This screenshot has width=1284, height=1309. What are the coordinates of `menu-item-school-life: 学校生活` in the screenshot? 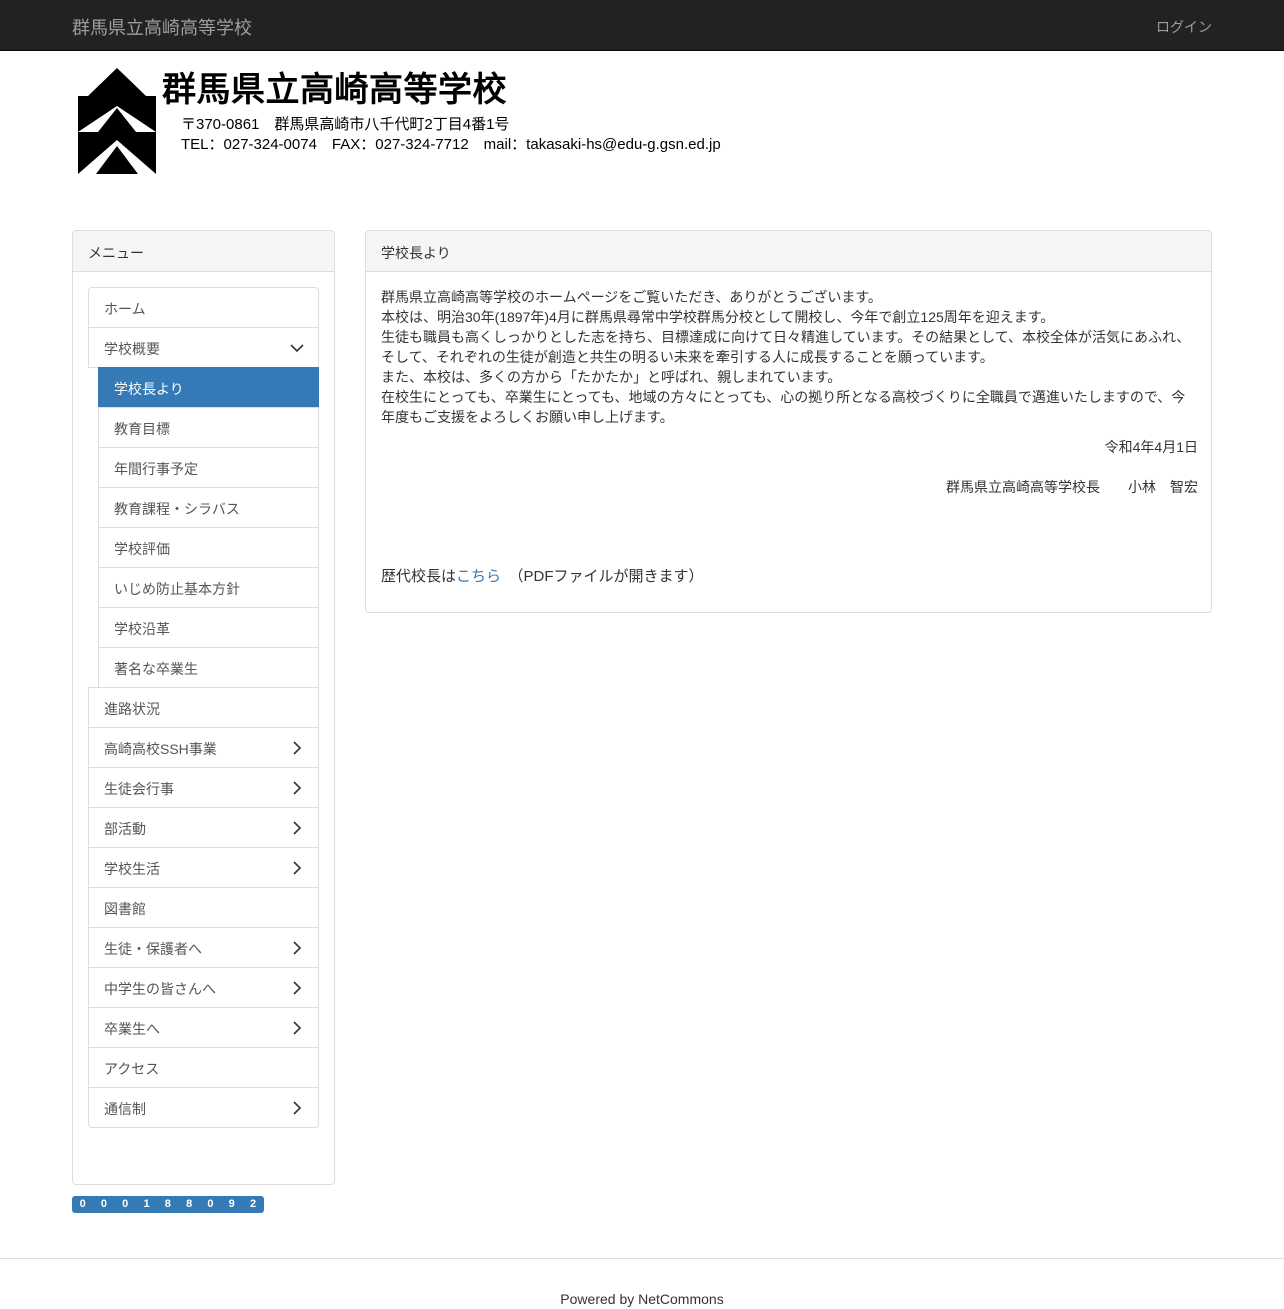 It's located at (203, 867).